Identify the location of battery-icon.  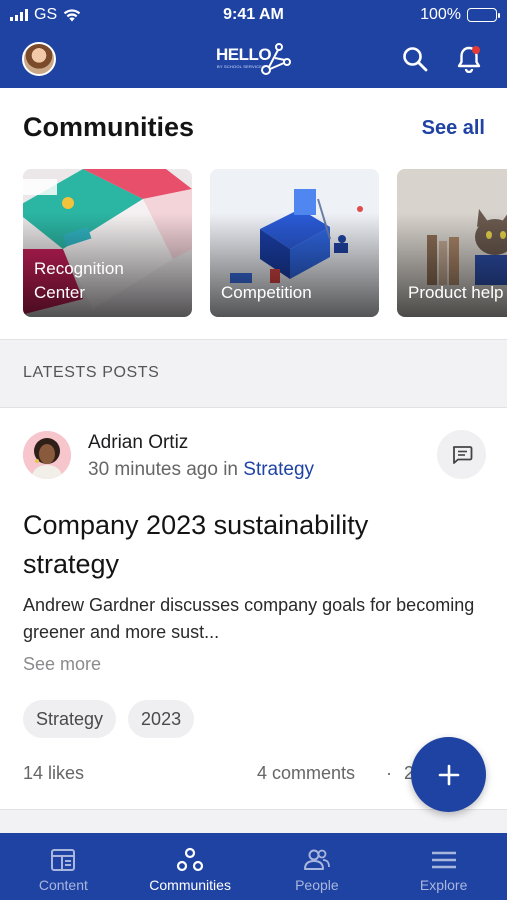
(483, 15).